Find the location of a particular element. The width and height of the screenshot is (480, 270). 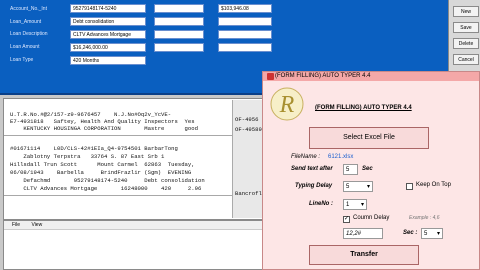

delete-button: Delete is located at coordinates (466, 43).